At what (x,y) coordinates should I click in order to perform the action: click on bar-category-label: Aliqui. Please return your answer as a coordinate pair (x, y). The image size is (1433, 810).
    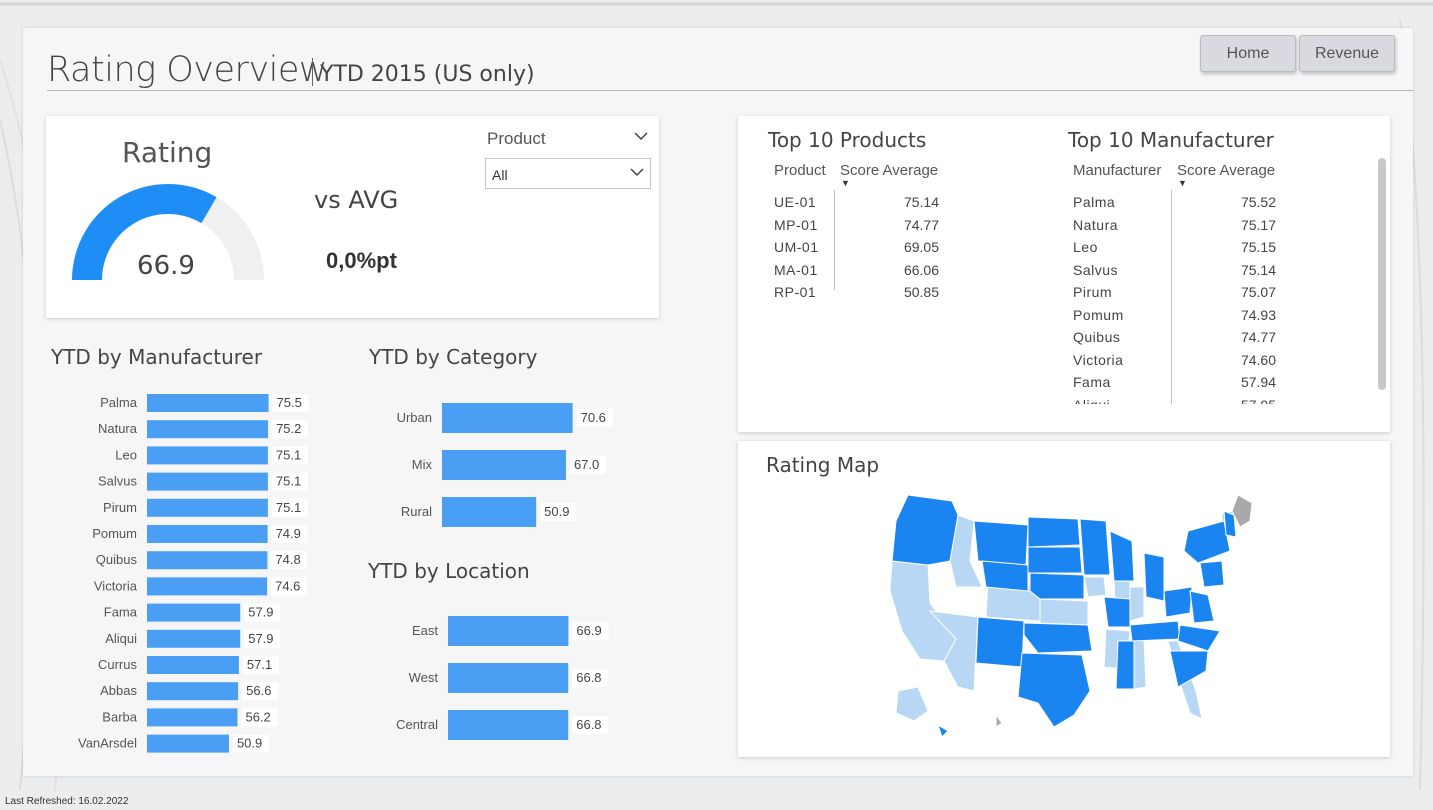
    Looking at the image, I should click on (121, 638).